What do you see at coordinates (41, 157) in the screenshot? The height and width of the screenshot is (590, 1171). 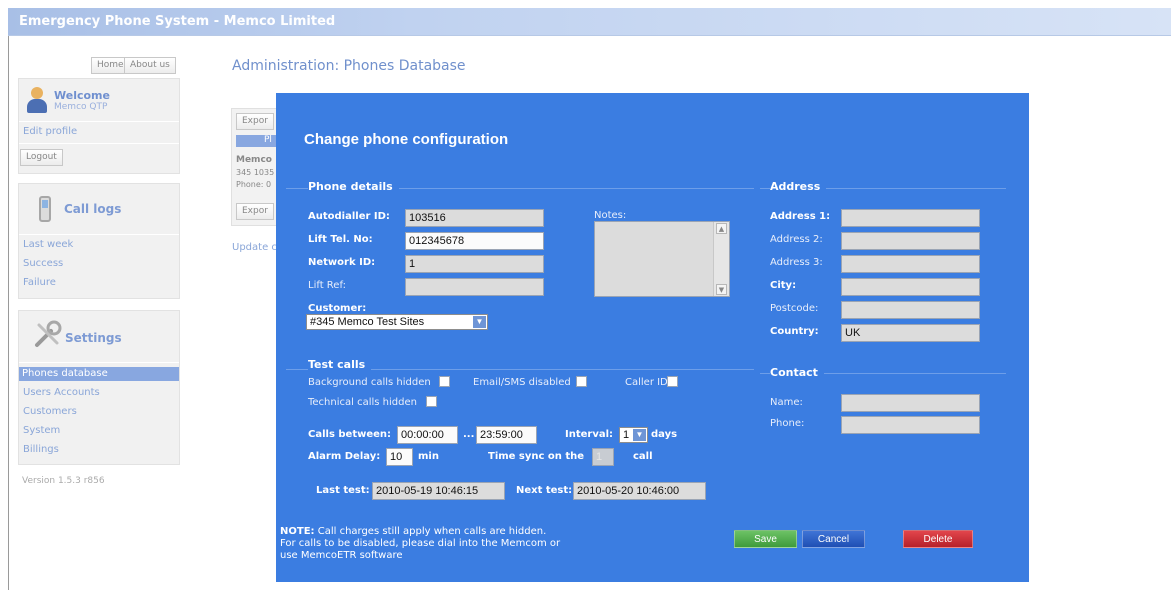 I see `logout-button: Logout` at bounding box center [41, 157].